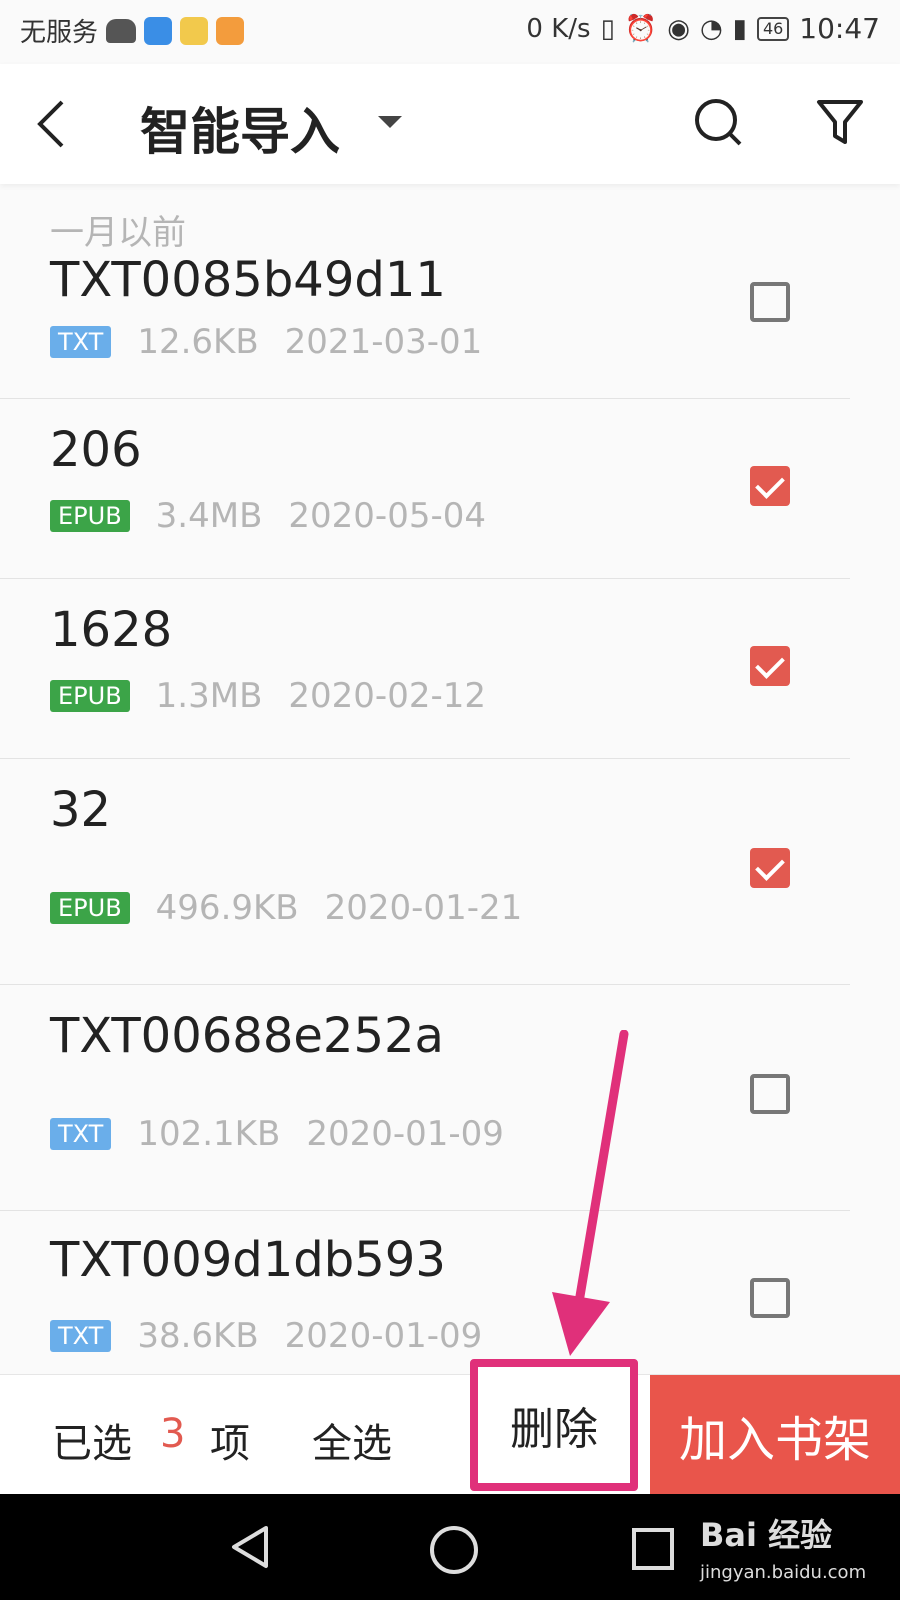 The image size is (900, 1600). Describe the element at coordinates (450, 32) in the screenshot. I see `status-bar: 无服务 0 K/s ▯ ⏰ ◉ ◔ ▮ 46 10:47` at that location.